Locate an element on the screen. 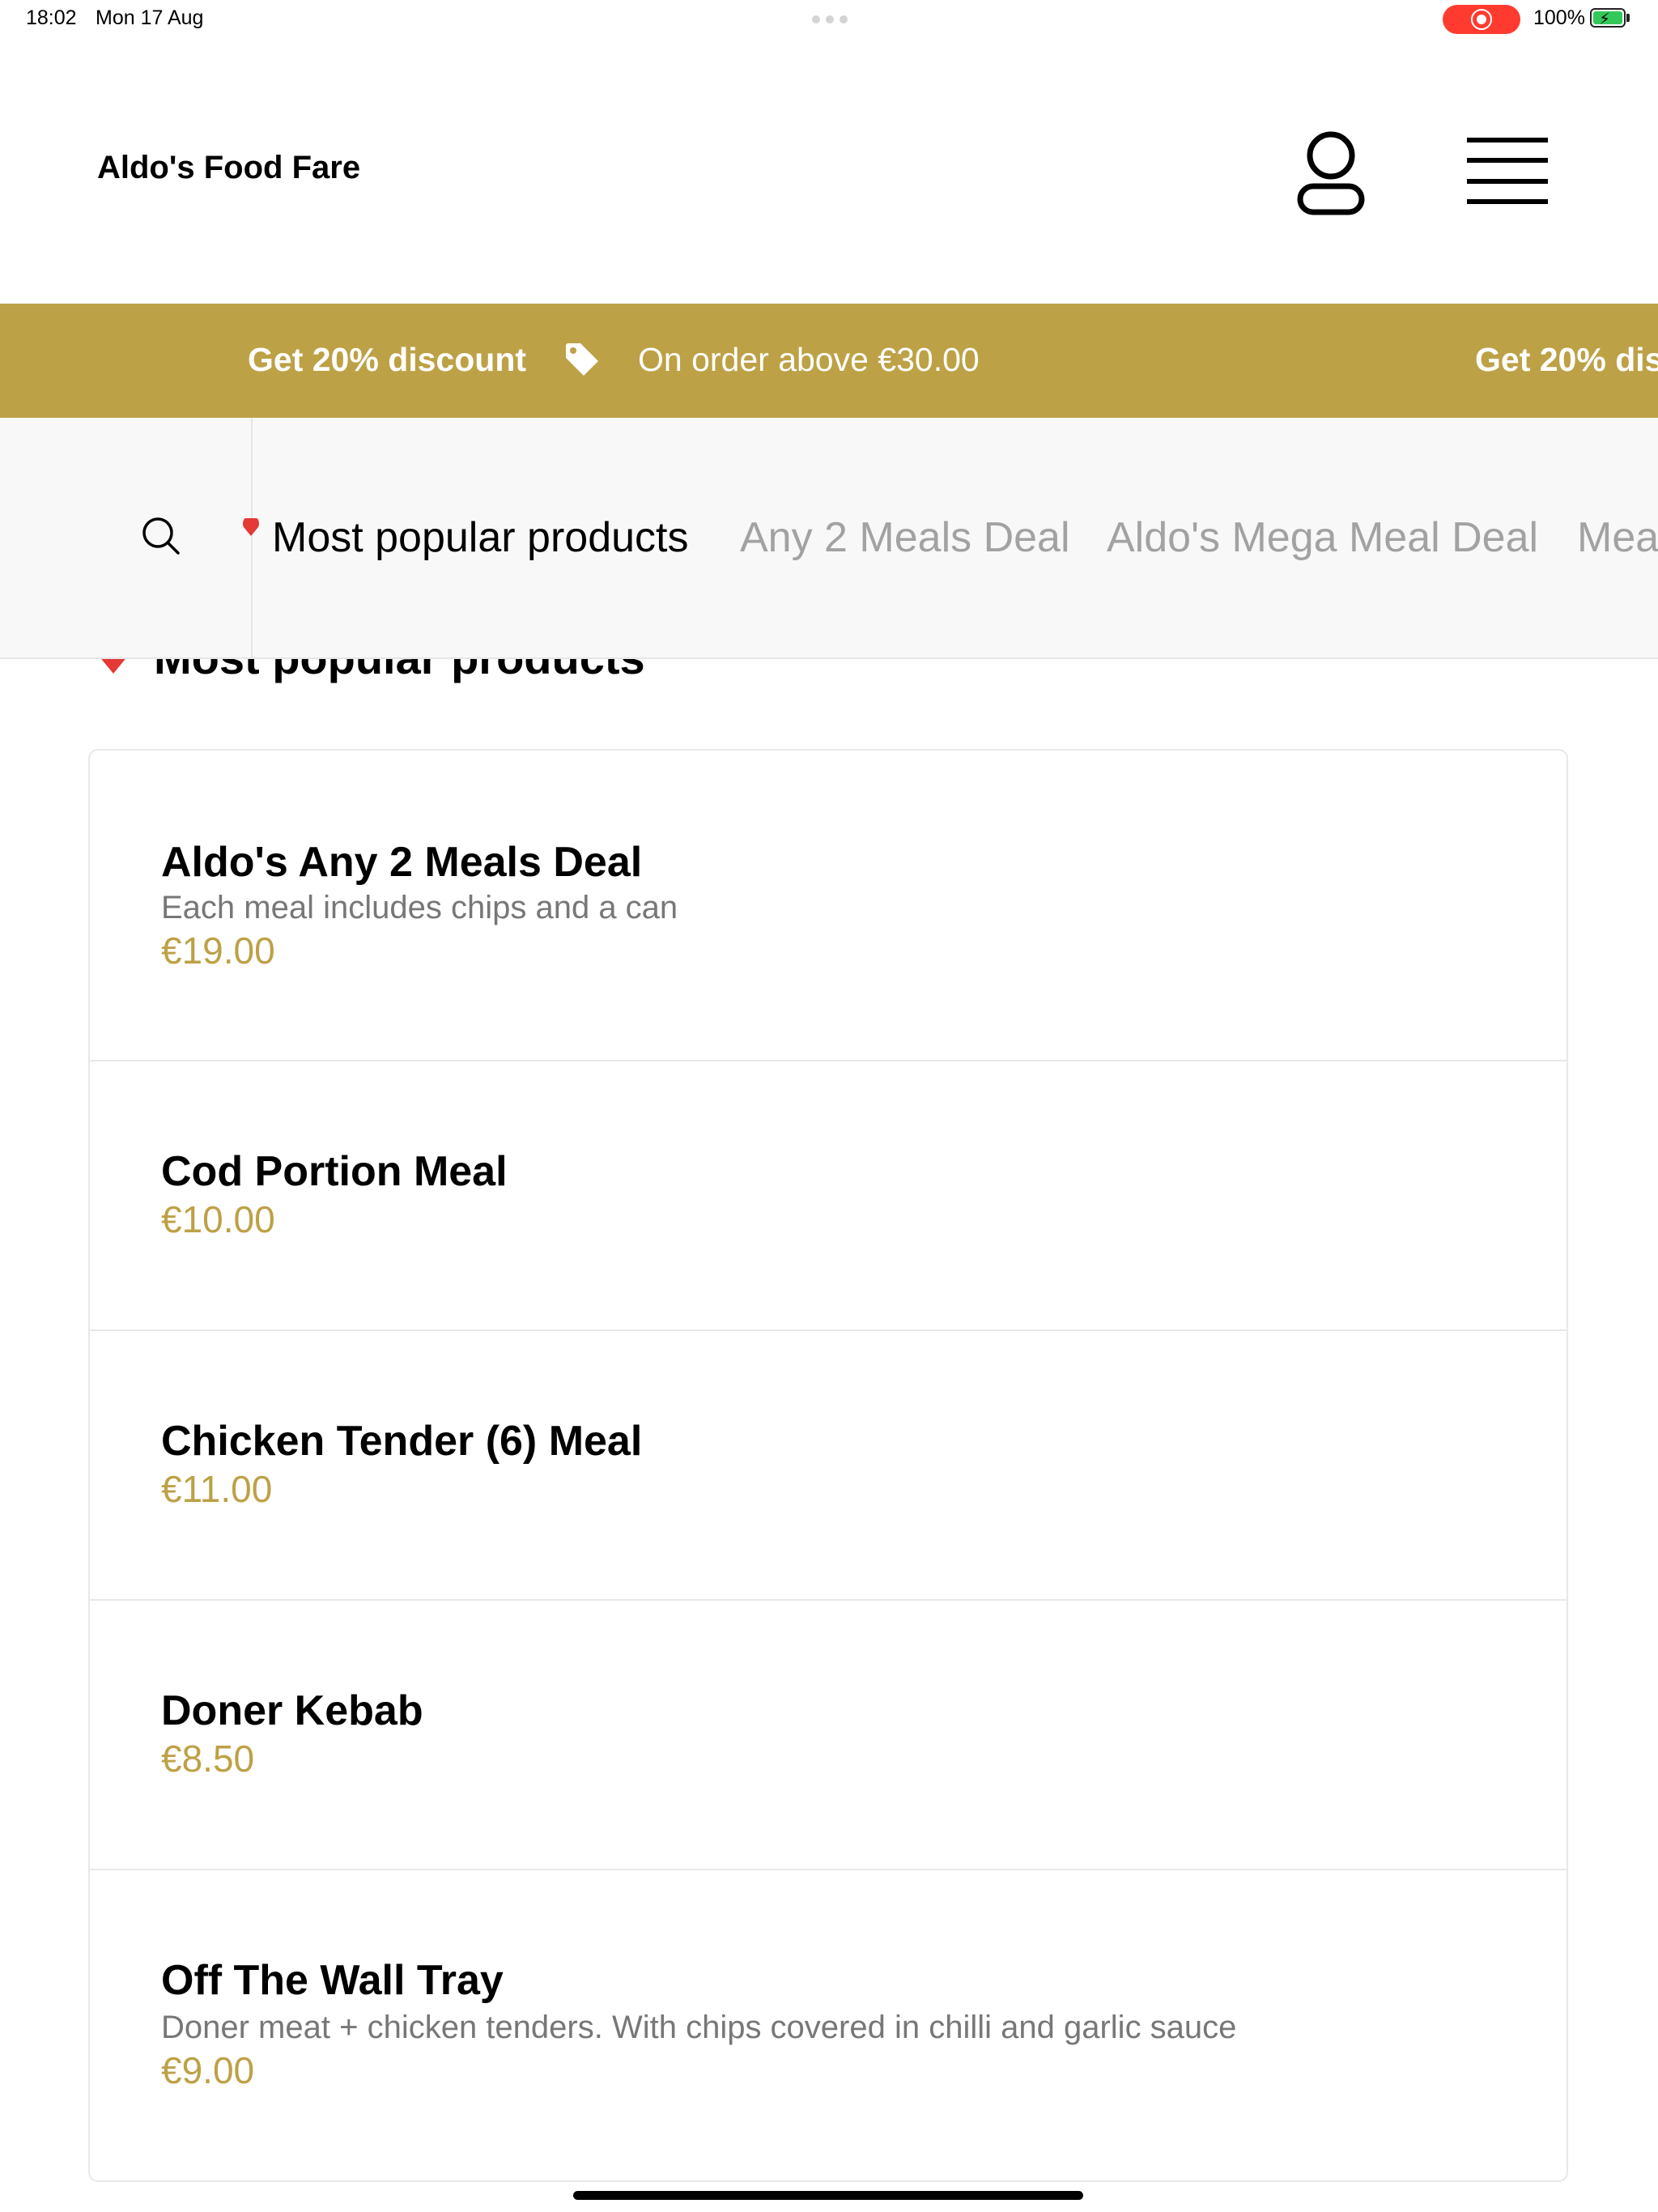 The image size is (1658, 2212). battery-percent: 100% is located at coordinates (1559, 18).